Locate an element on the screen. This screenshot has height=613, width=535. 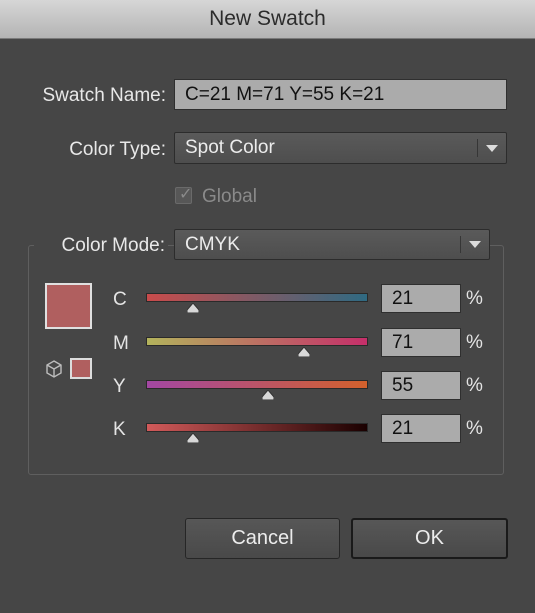
color-type-label: Color Type: is located at coordinates (117, 149).